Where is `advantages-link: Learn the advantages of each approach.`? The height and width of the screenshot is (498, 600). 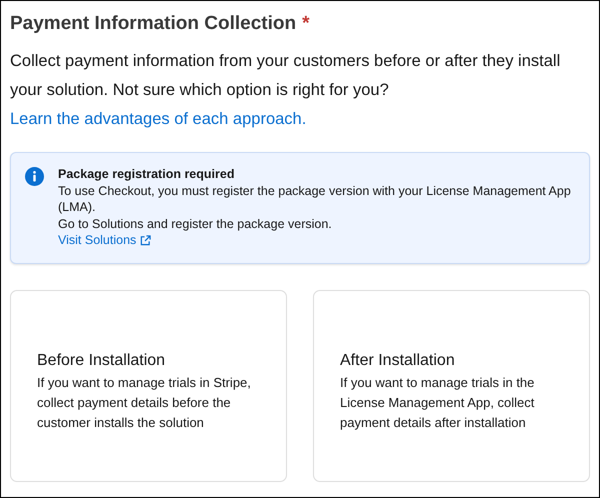 advantages-link: Learn the advantages of each approach. is located at coordinates (158, 119).